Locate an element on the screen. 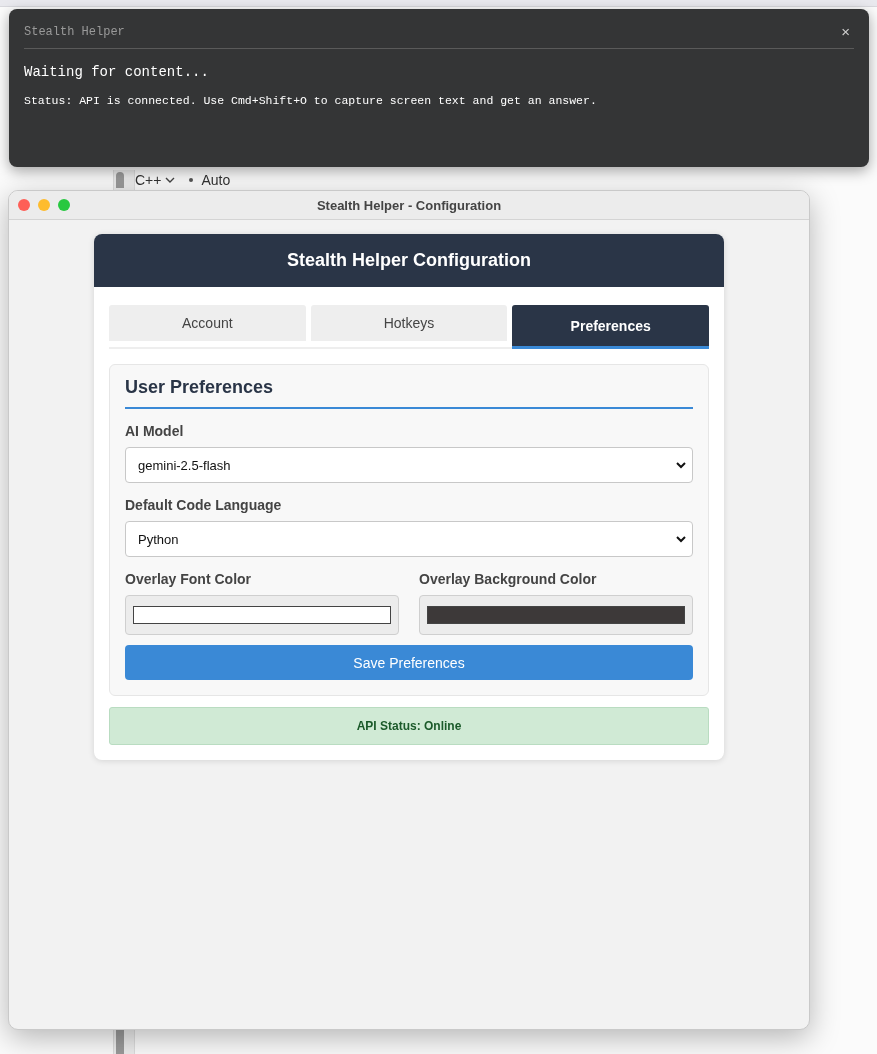 This screenshot has height=1054, width=877. section-title: User Preferences is located at coordinates (409, 393).